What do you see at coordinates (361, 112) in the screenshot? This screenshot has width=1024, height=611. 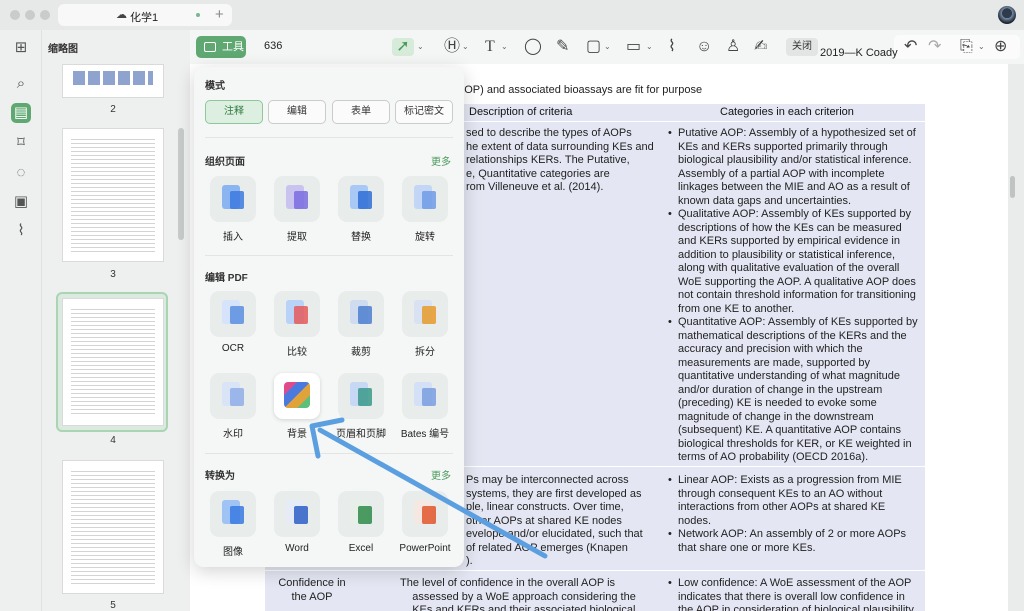 I see `mode-form-button: 表单` at bounding box center [361, 112].